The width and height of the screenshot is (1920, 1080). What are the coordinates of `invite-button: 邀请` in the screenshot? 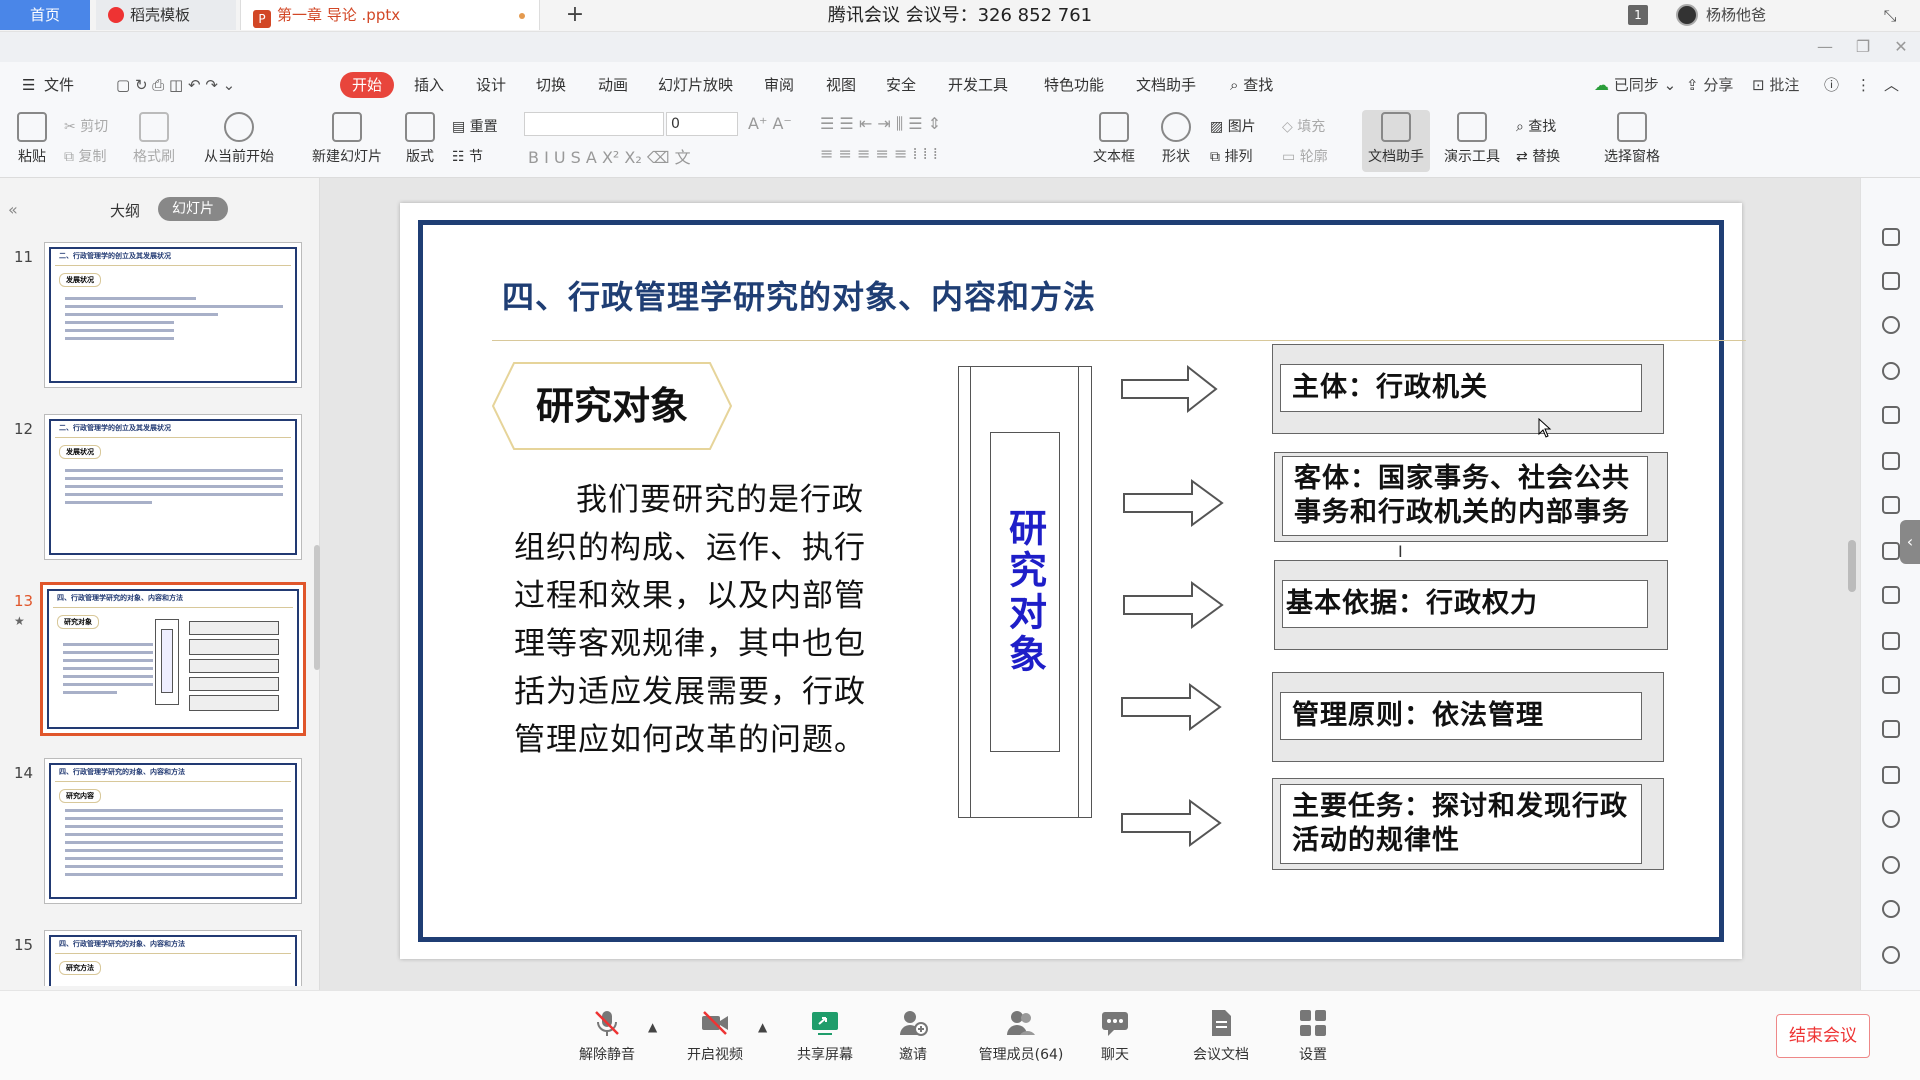 It's located at (913, 1036).